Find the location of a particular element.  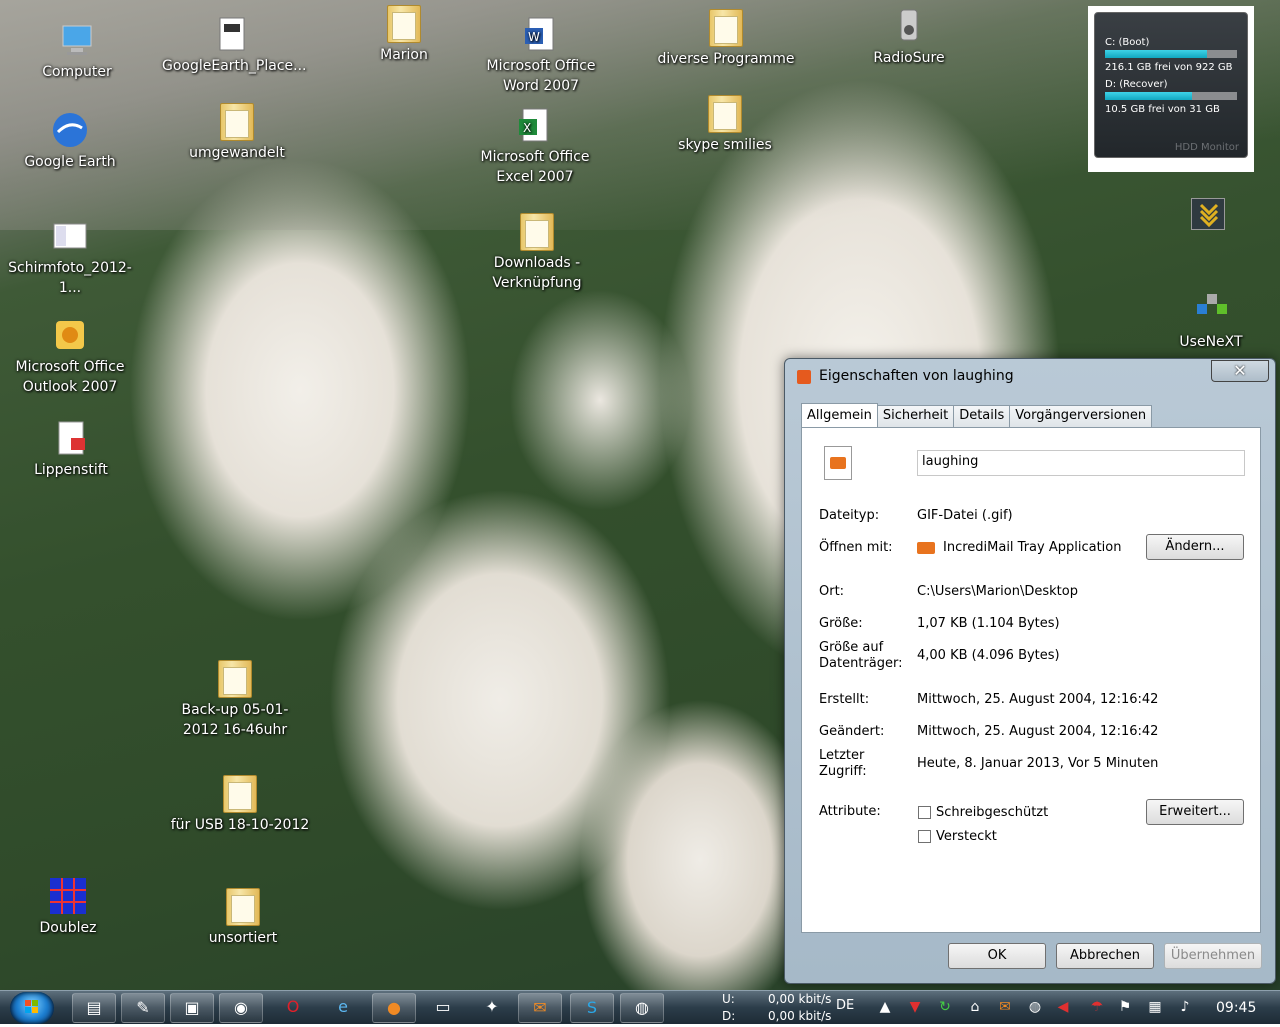

taskbar-app-12: ◍ is located at coordinates (642, 1008).